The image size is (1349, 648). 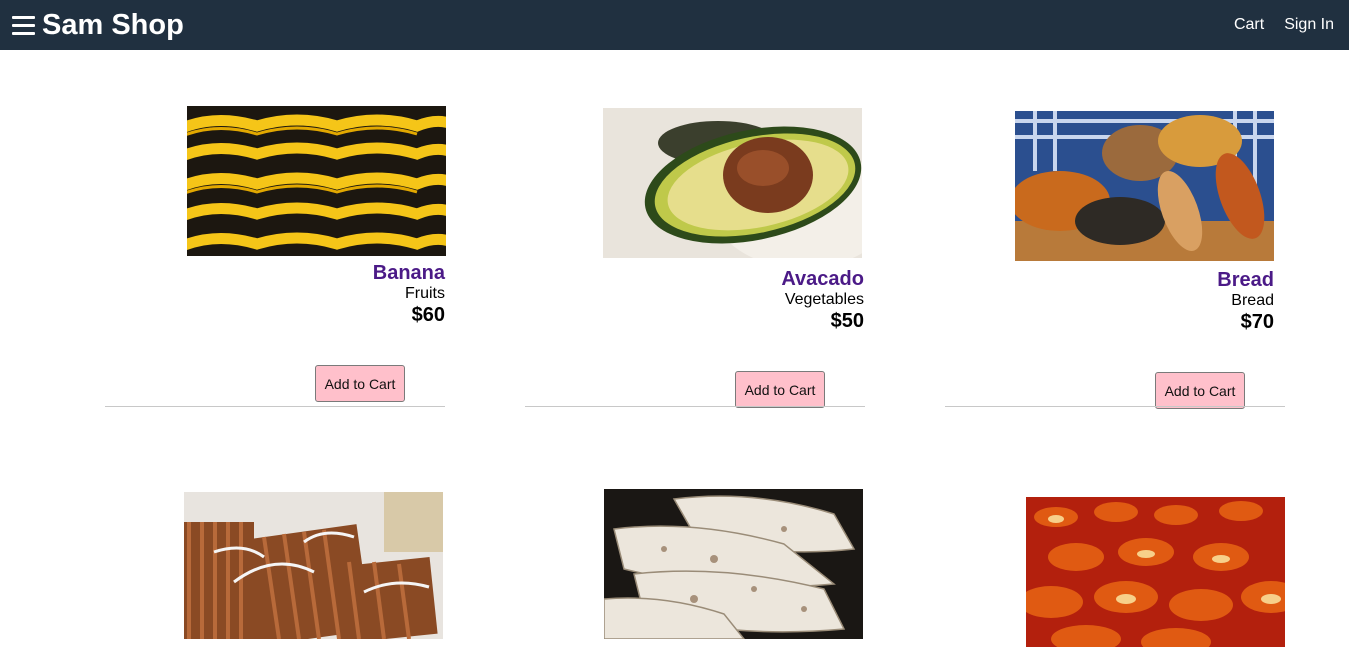 What do you see at coordinates (847, 321) in the screenshot?
I see `product-price: $50` at bounding box center [847, 321].